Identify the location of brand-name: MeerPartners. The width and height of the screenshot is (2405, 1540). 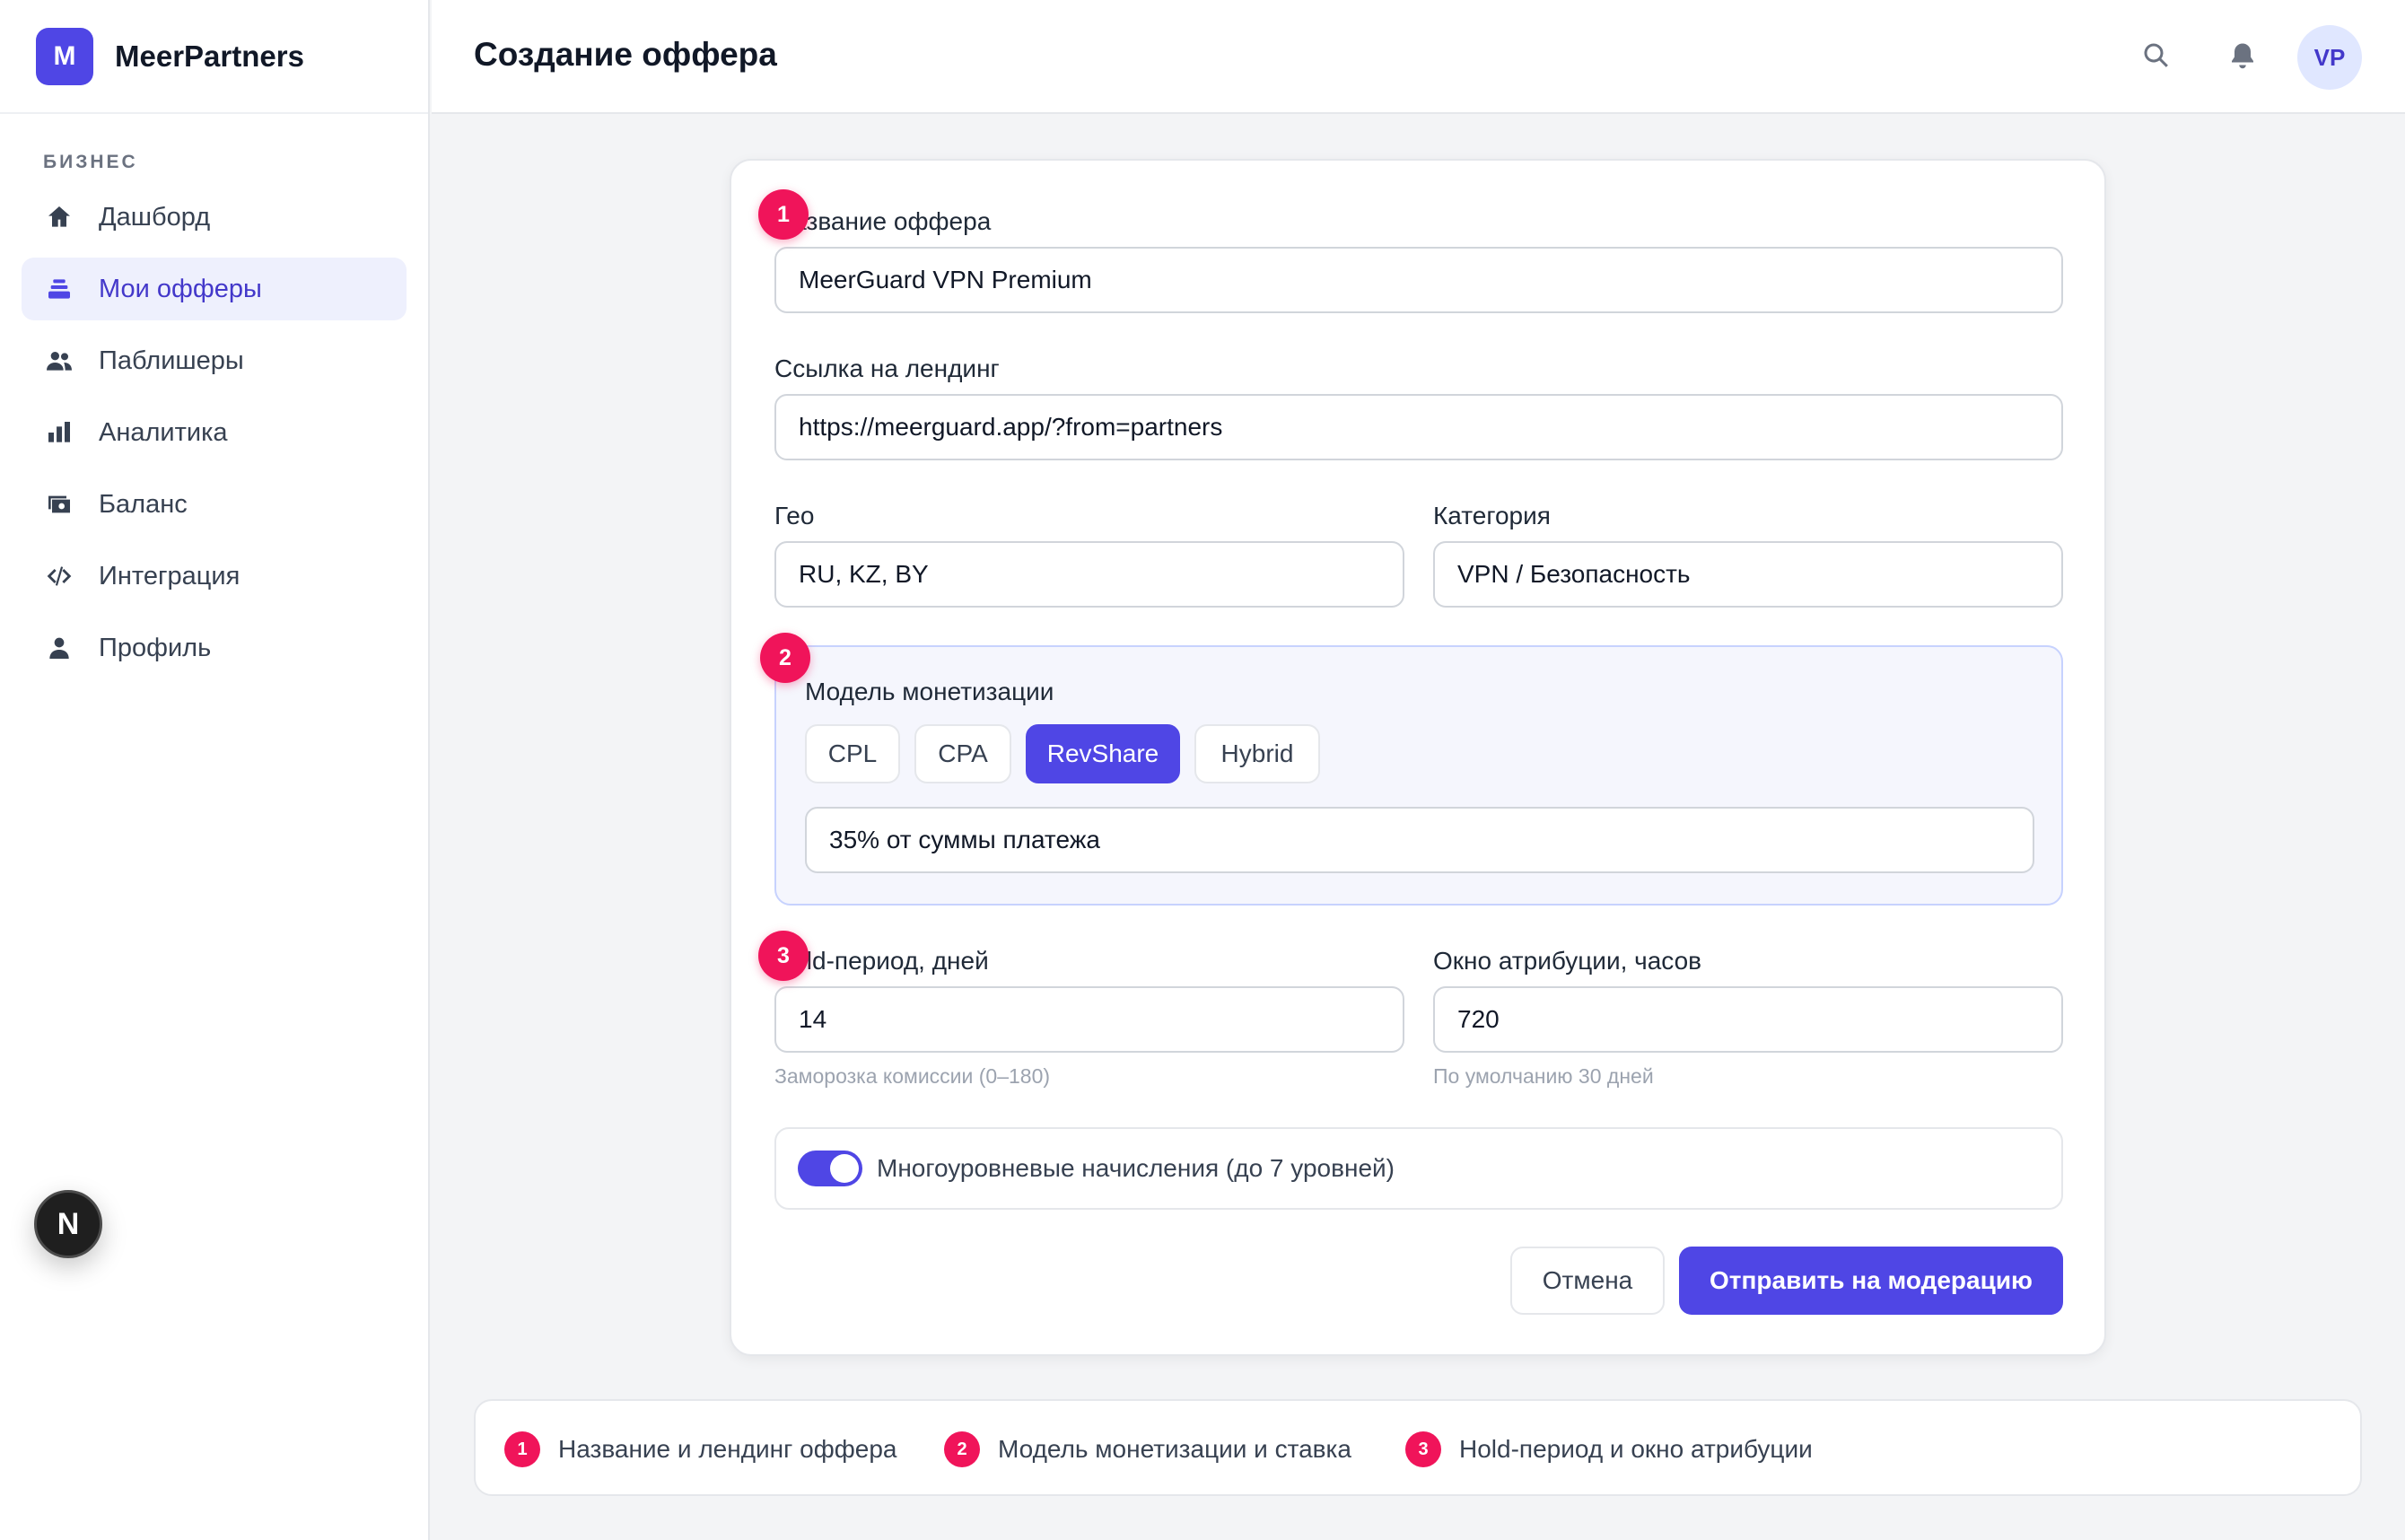
(209, 56).